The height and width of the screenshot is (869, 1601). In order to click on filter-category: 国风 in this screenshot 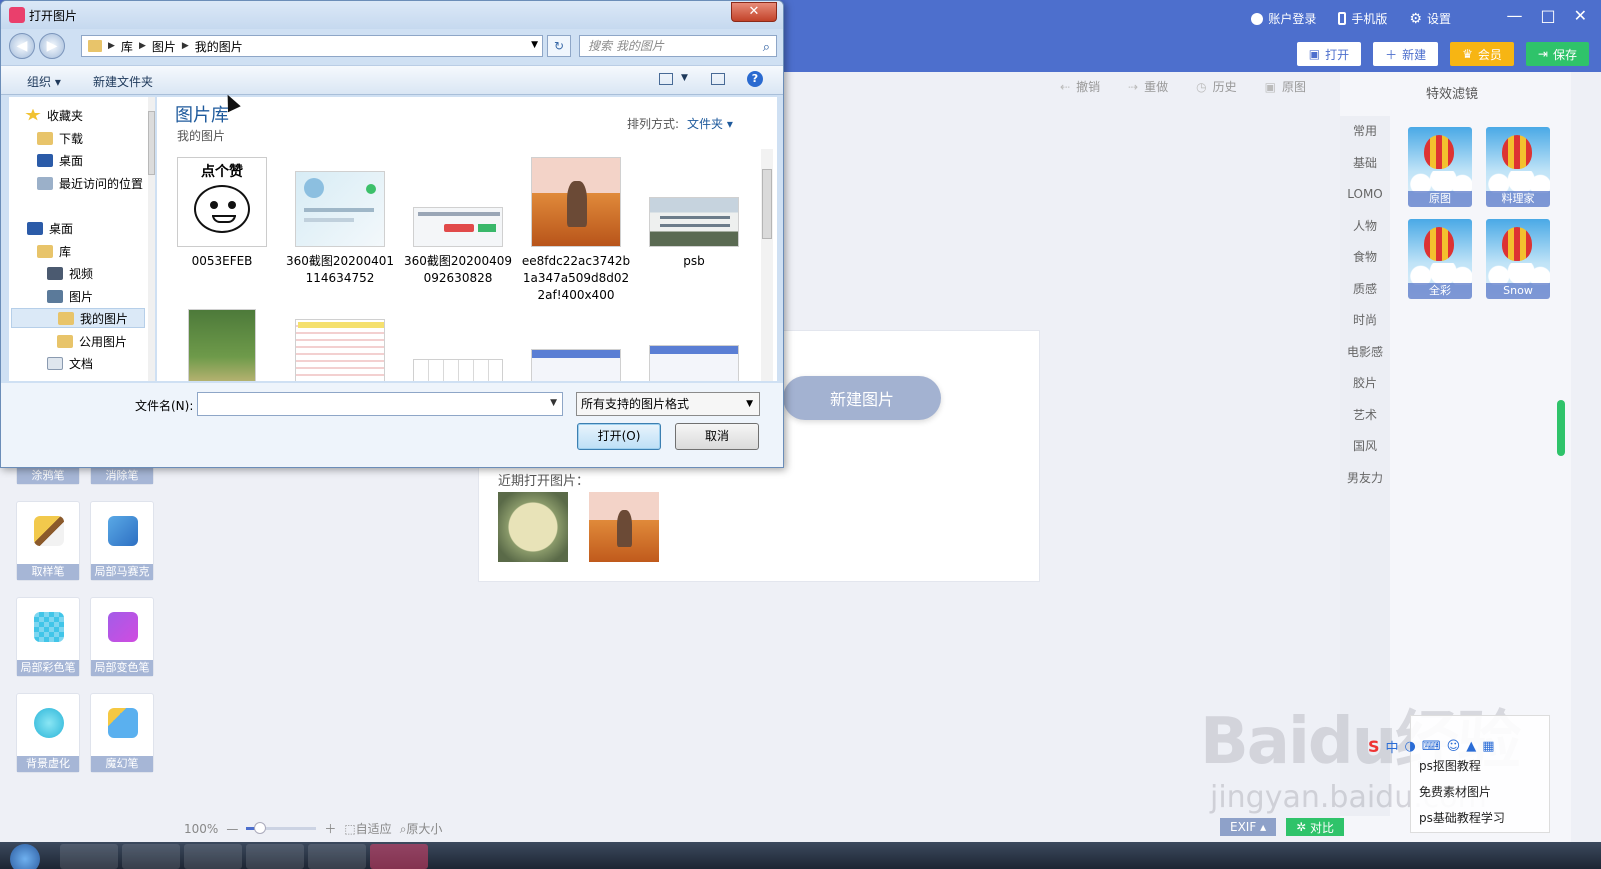, I will do `click(1365, 447)`.